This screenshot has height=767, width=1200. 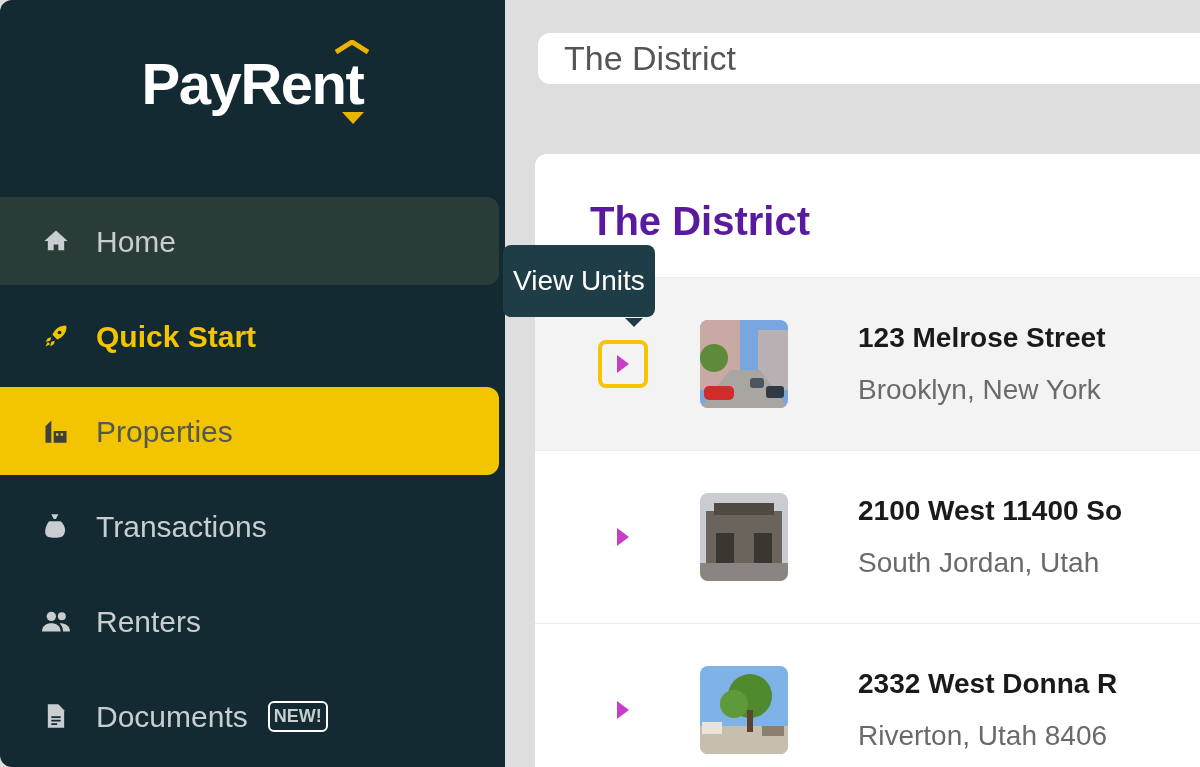 What do you see at coordinates (988, 684) in the screenshot?
I see `property-address: 2332 West Donna R` at bounding box center [988, 684].